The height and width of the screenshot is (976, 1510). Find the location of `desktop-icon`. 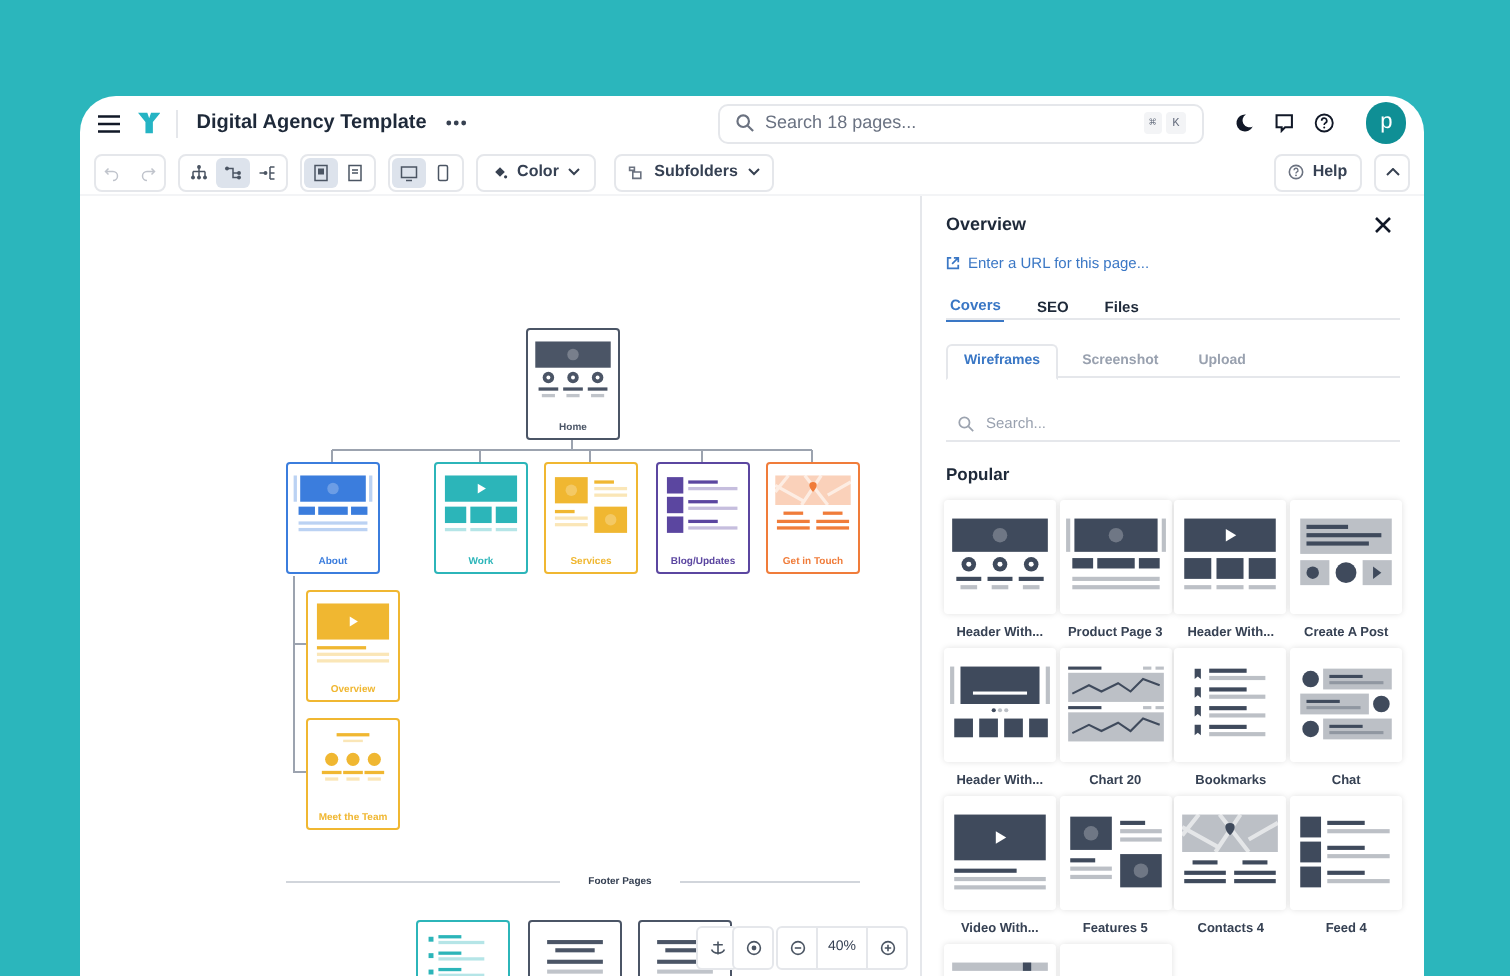

desktop-icon is located at coordinates (409, 172).